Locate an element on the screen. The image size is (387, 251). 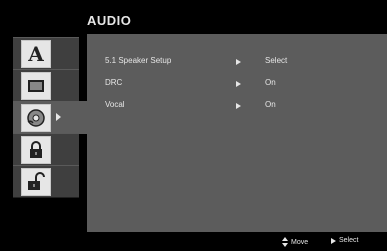
tab-display is located at coordinates (46, 85).